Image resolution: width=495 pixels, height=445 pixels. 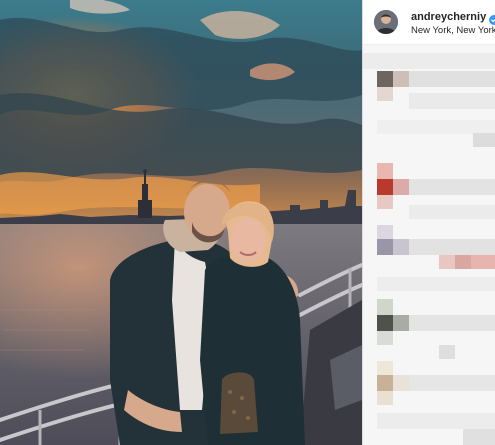 I want to click on post-location: New York, New York, so click(x=453, y=30).